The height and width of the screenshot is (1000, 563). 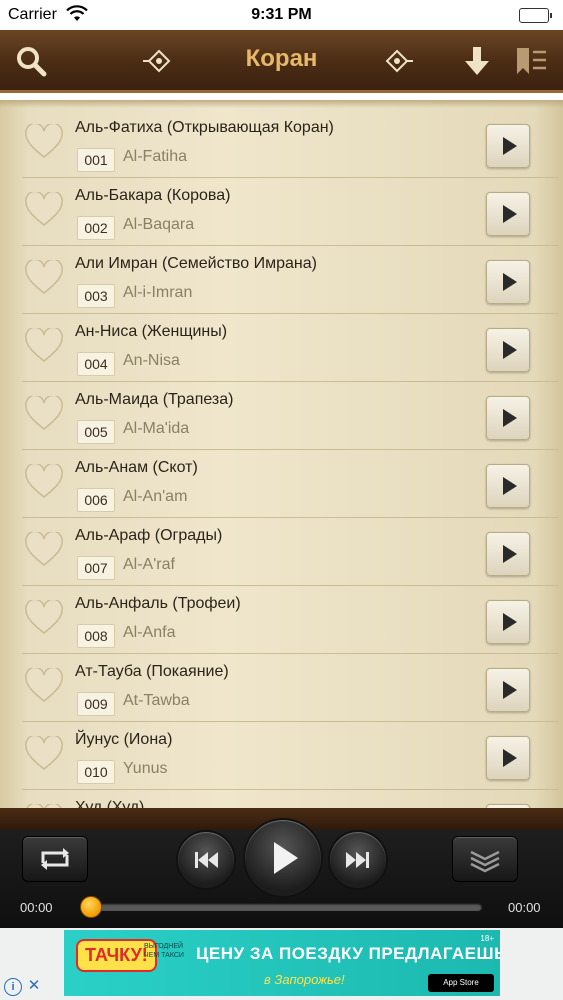 What do you see at coordinates (158, 292) in the screenshot?
I see `surah-transliteration: Al-i-Imran` at bounding box center [158, 292].